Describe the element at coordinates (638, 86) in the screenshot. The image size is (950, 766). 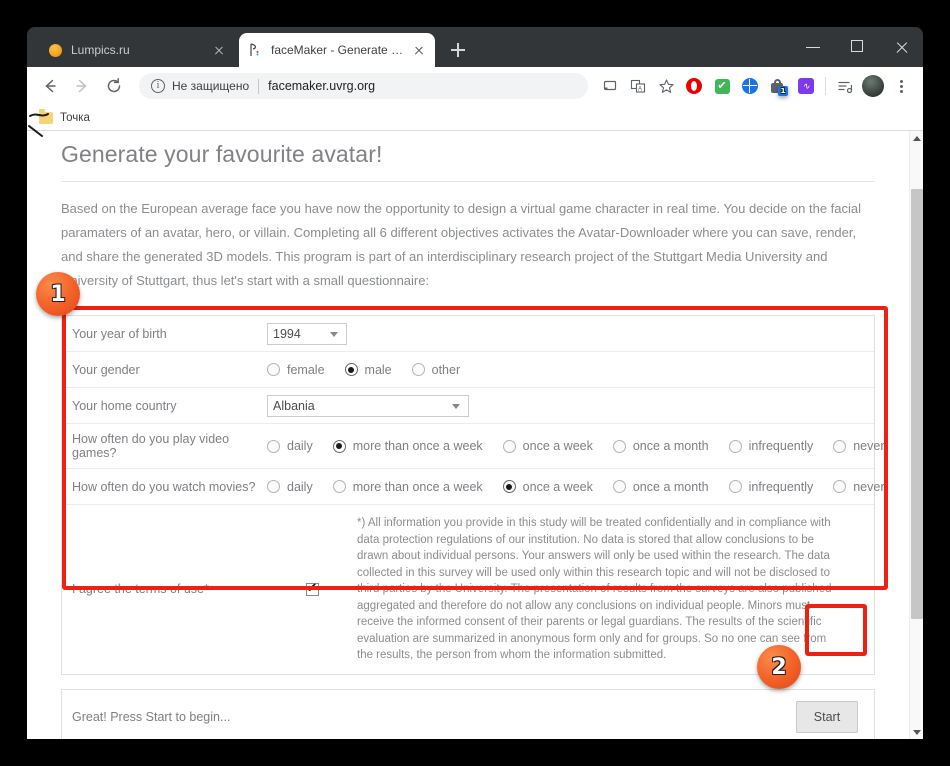
I see `translate-icon: A` at that location.